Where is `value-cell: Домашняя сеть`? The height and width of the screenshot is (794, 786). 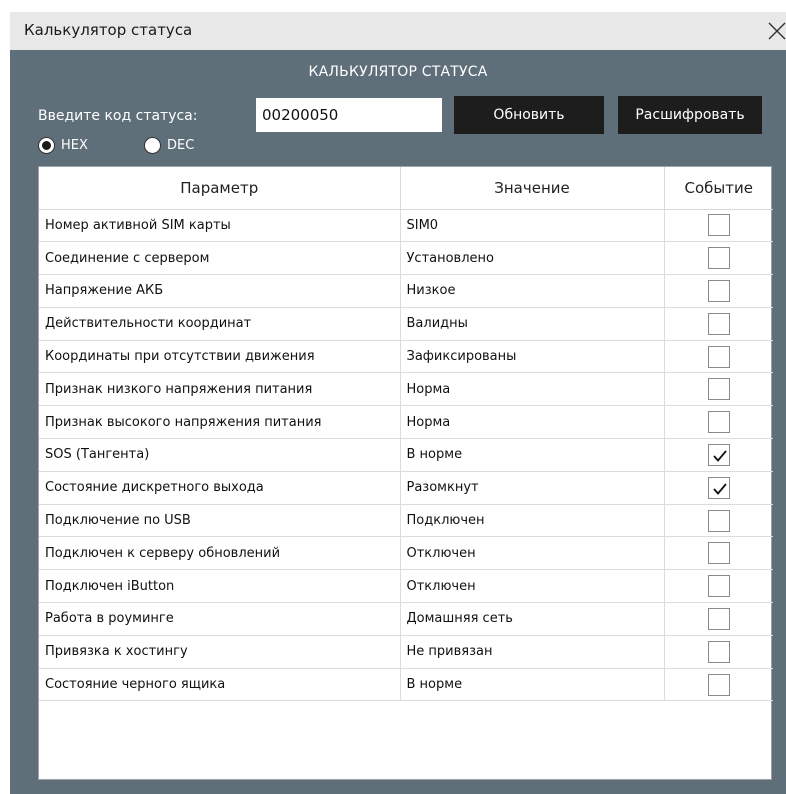
value-cell: Домашняя сеть is located at coordinates (532, 619).